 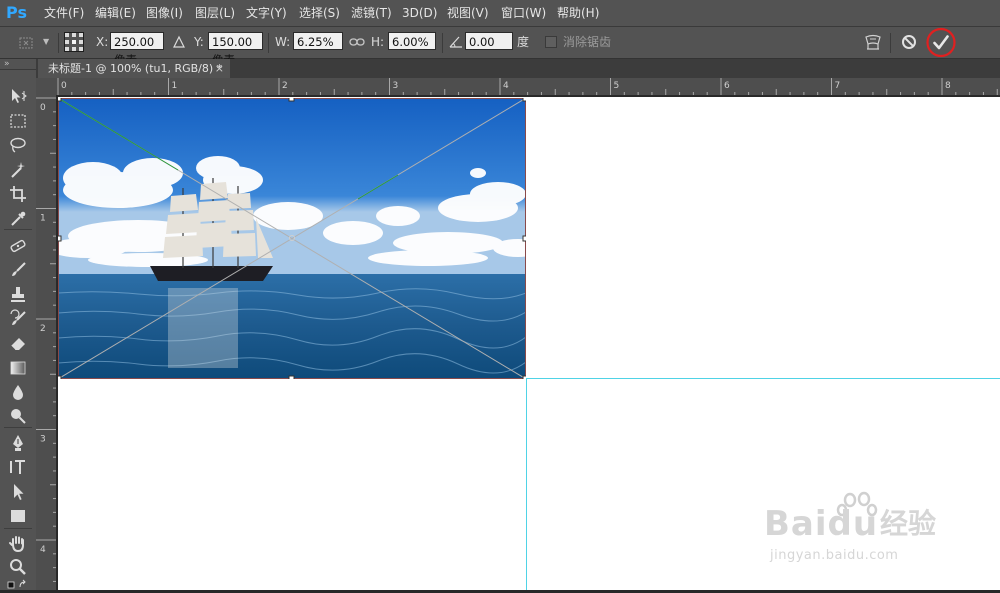 I want to click on antialias-label: 消除锯齿, so click(x=587, y=42).